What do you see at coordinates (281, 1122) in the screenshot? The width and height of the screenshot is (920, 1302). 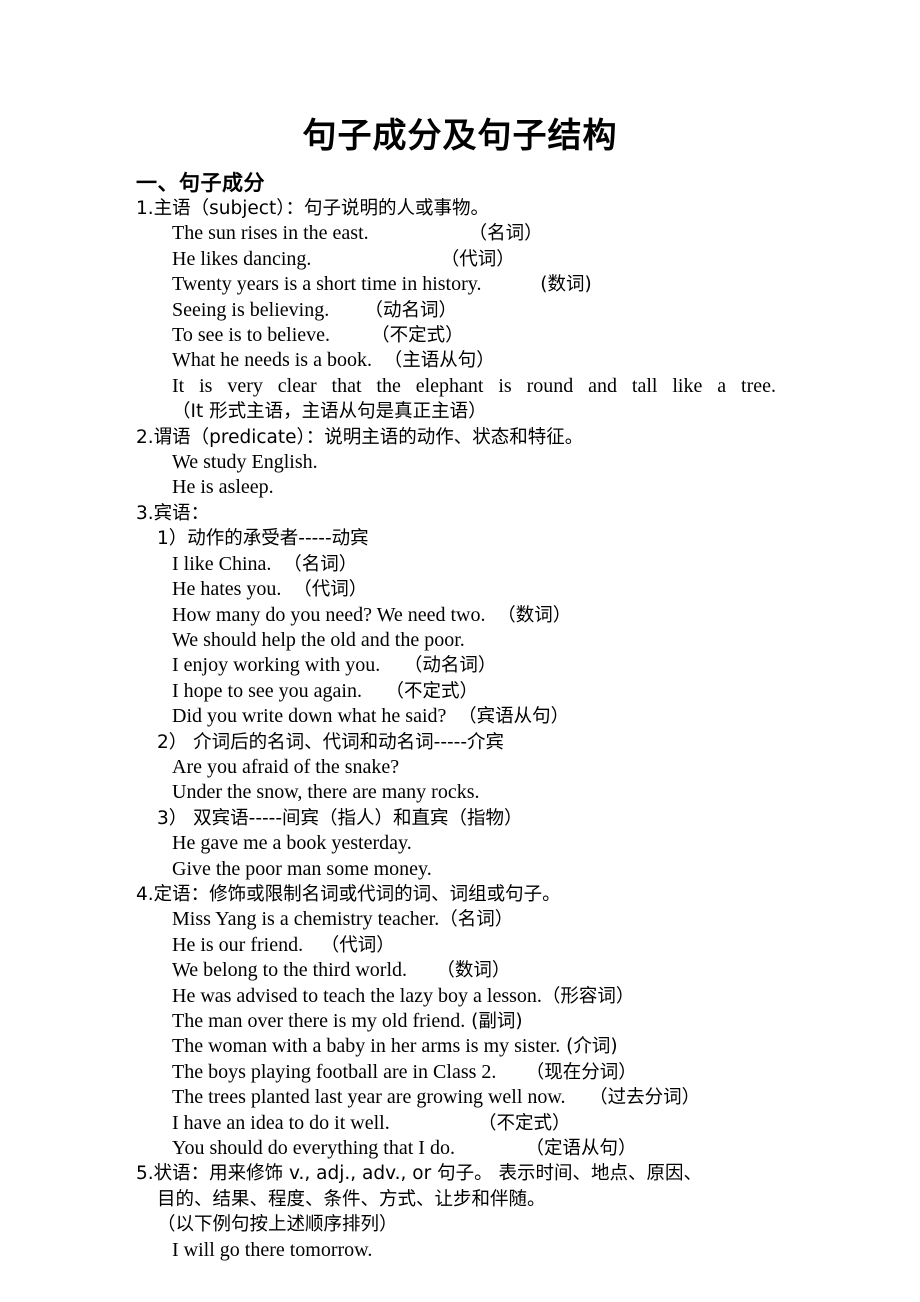 I see `example-sentence: I have an idea to do it well.` at bounding box center [281, 1122].